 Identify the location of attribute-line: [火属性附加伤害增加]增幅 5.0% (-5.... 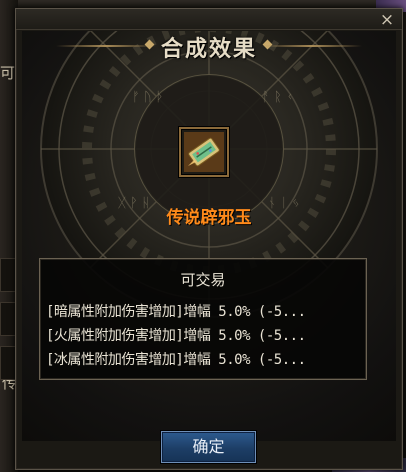
(176, 336).